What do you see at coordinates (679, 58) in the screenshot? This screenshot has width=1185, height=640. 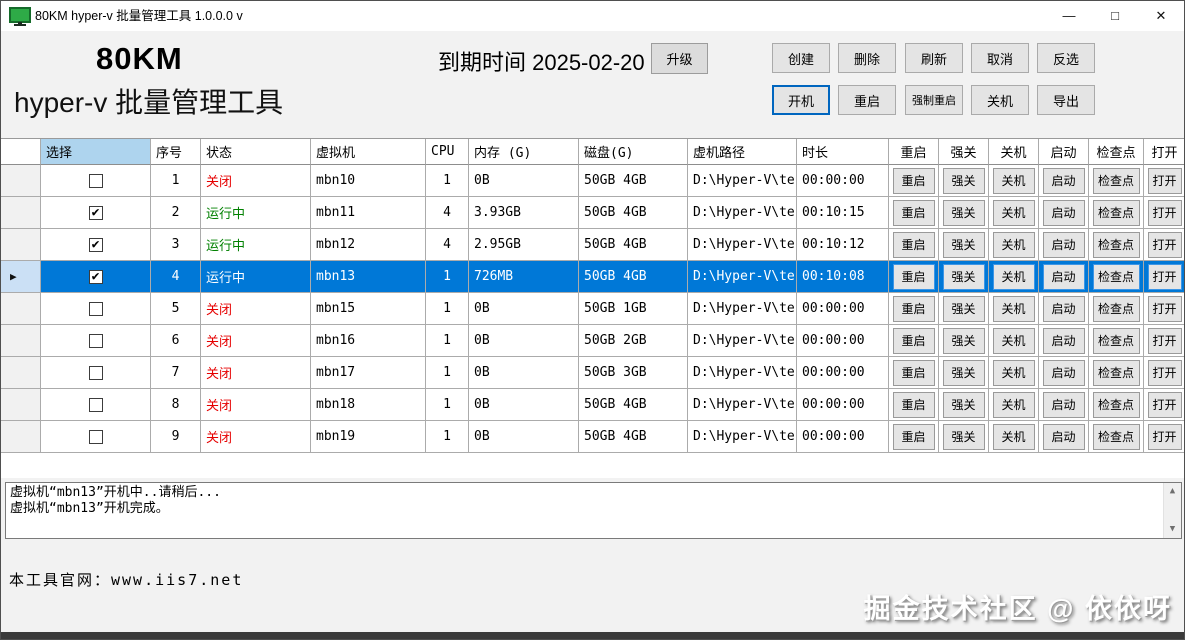 I see `upgrade-button: 升级` at bounding box center [679, 58].